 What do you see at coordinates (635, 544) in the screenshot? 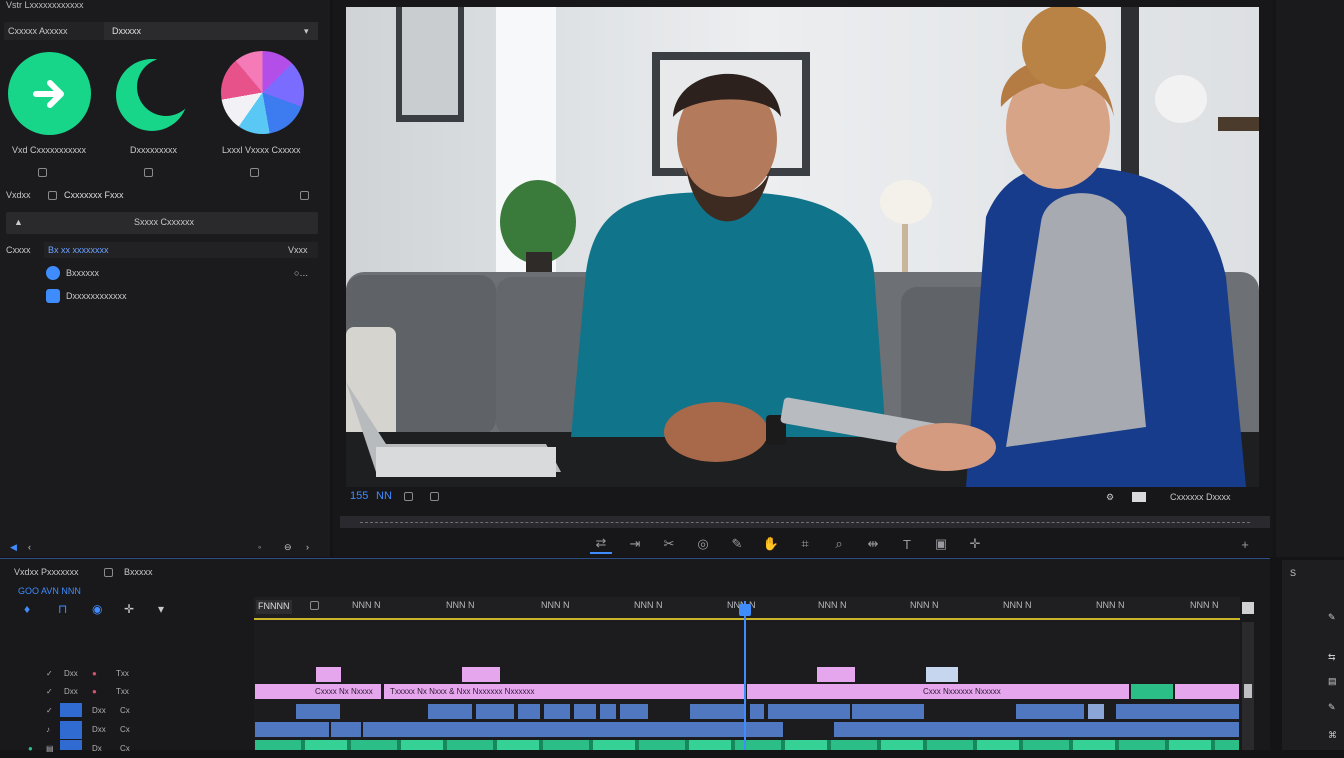
I see `track-select-icon: ⇥` at bounding box center [635, 544].